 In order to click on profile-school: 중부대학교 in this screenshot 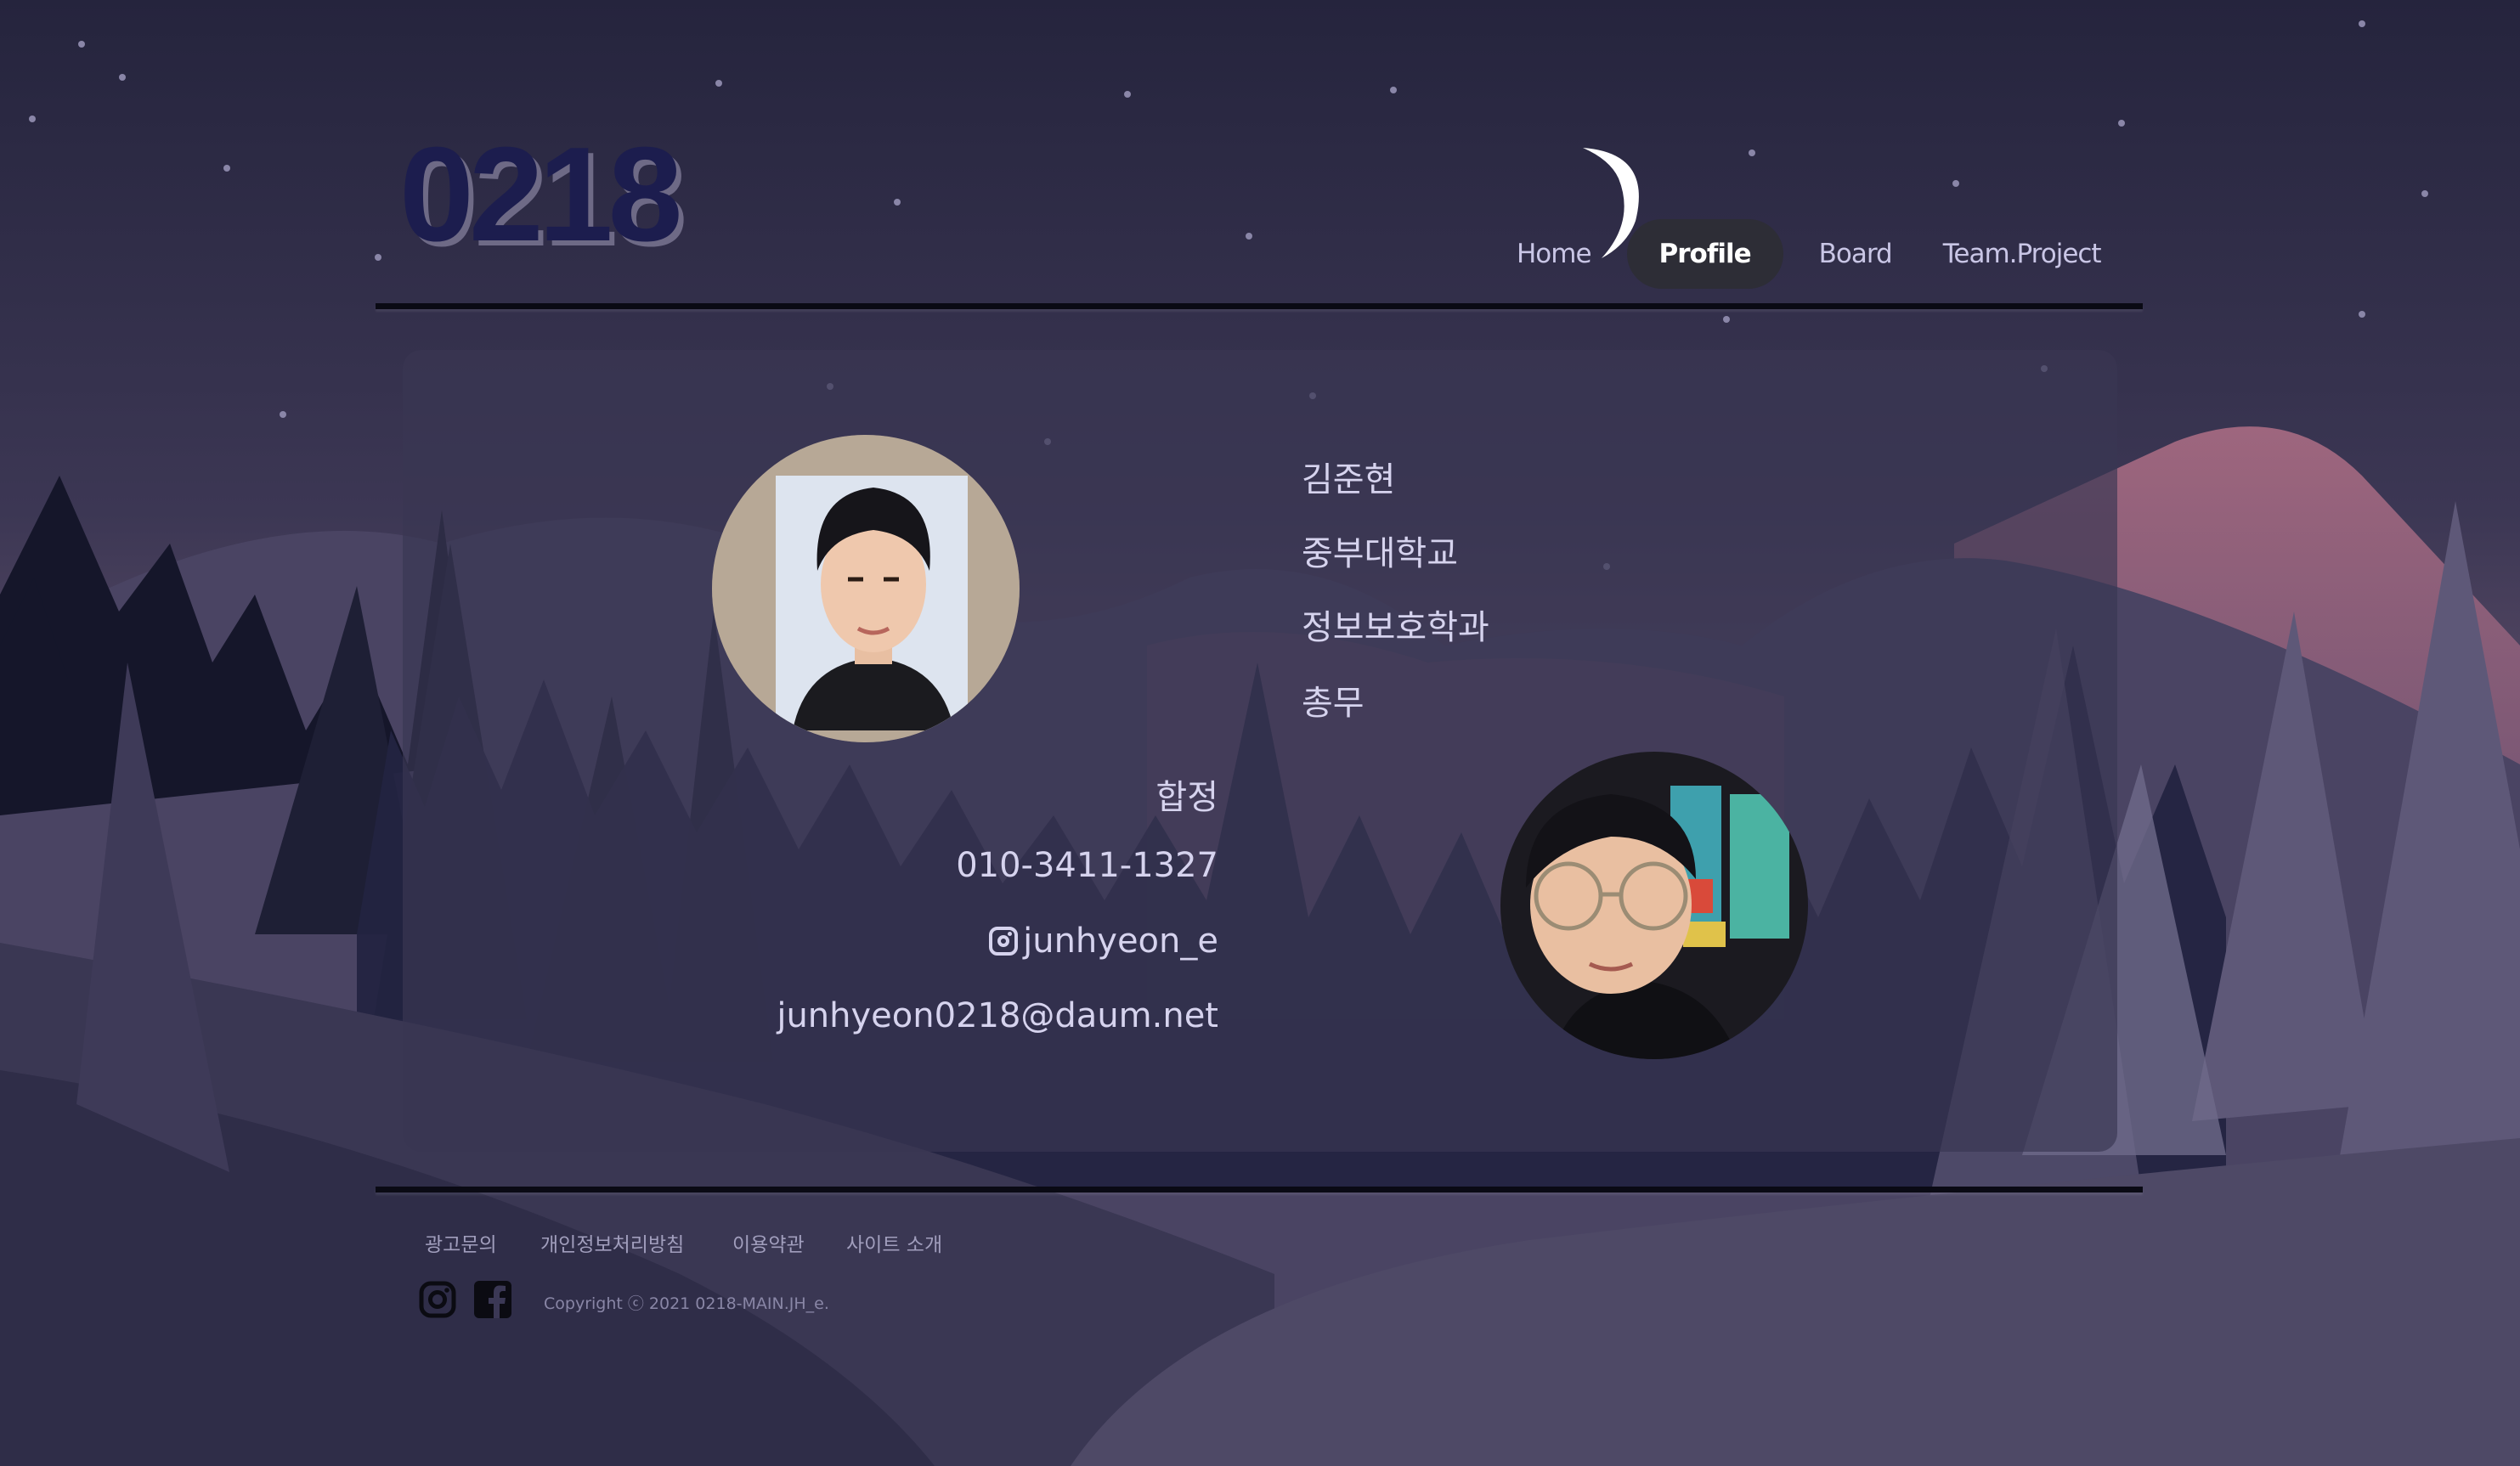, I will do `click(1380, 554)`.